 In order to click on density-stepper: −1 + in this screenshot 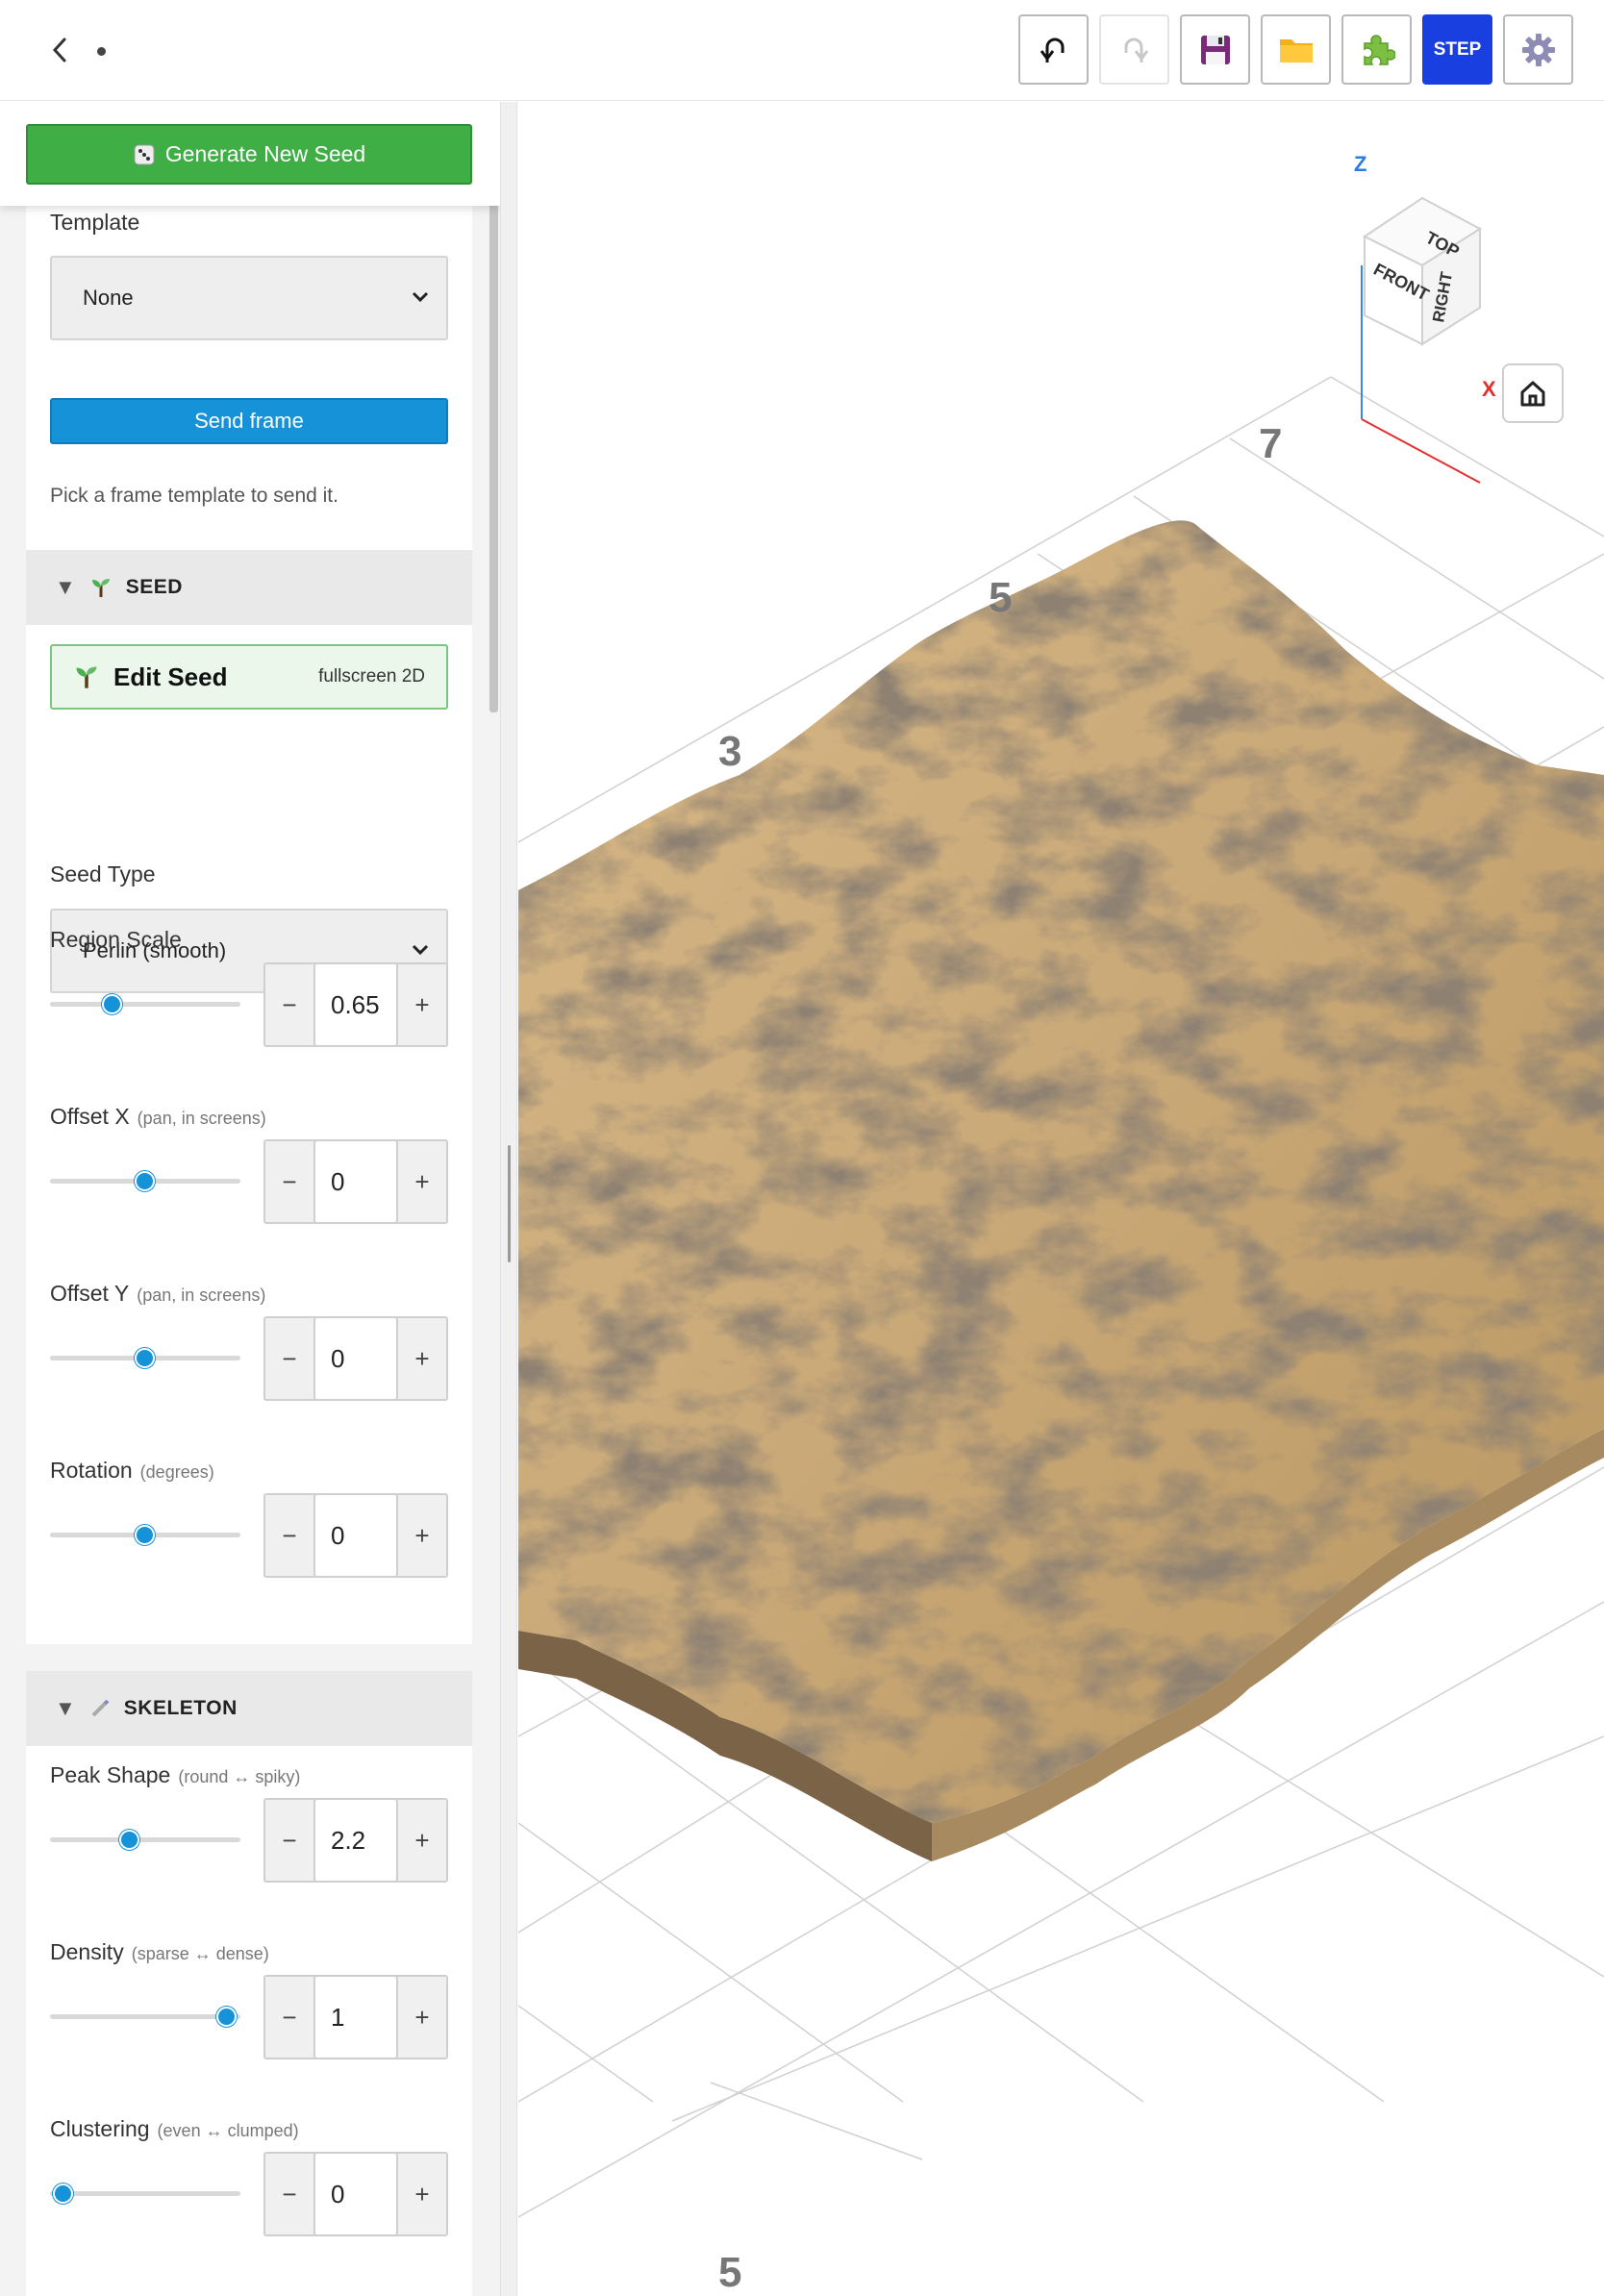, I will do `click(355, 2017)`.